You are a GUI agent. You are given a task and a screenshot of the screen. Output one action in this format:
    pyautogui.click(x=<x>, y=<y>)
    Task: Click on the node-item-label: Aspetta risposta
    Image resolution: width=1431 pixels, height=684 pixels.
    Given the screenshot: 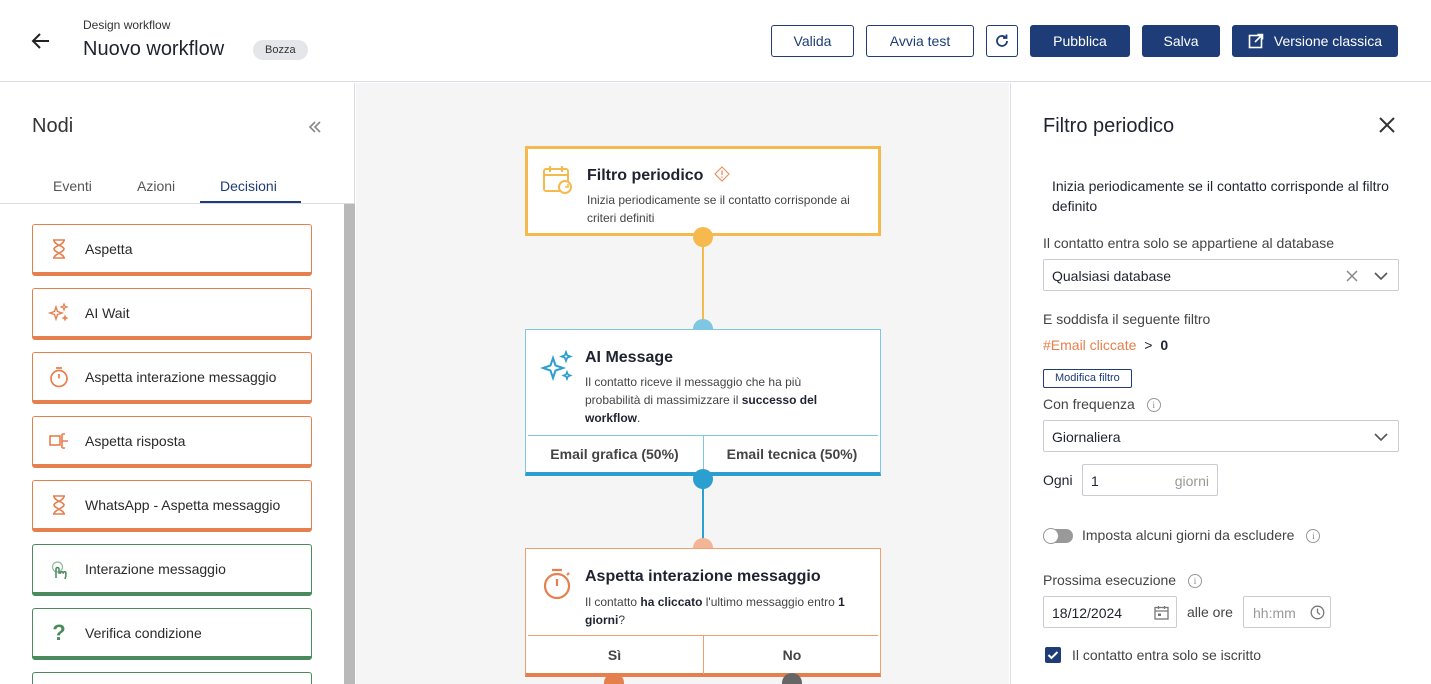 What is the action you would take?
    pyautogui.click(x=135, y=440)
    